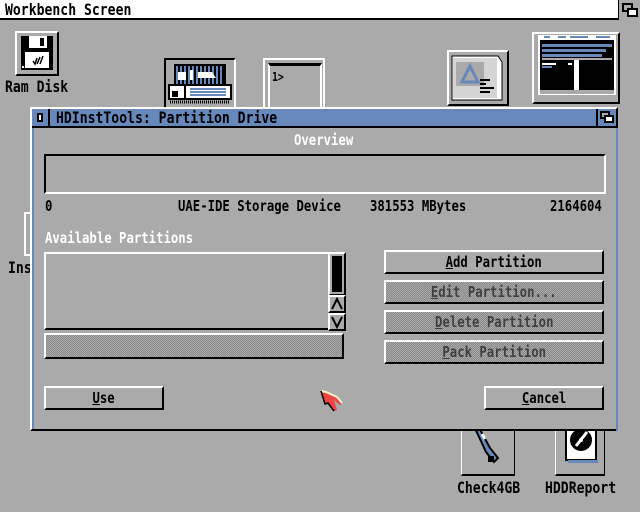 Image resolution: width=640 pixels, height=512 pixels. What do you see at coordinates (576, 206) in the screenshot?
I see `drive-end-cylinder: 2164604` at bounding box center [576, 206].